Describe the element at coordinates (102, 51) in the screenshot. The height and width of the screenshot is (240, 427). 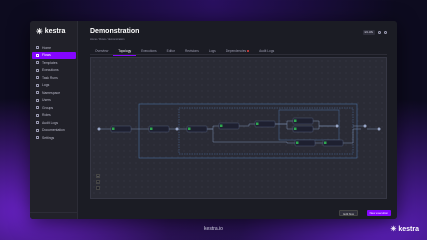
I see `tab-label: Overview` at that location.